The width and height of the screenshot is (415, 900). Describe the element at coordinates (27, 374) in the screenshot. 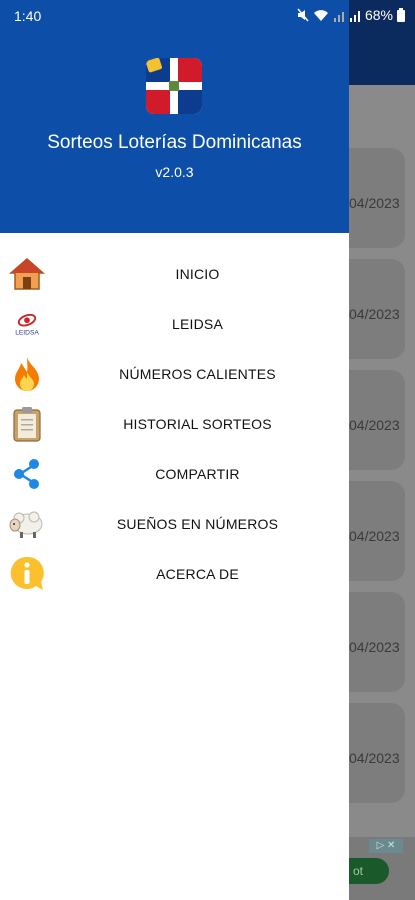

I see `fire-icon` at that location.